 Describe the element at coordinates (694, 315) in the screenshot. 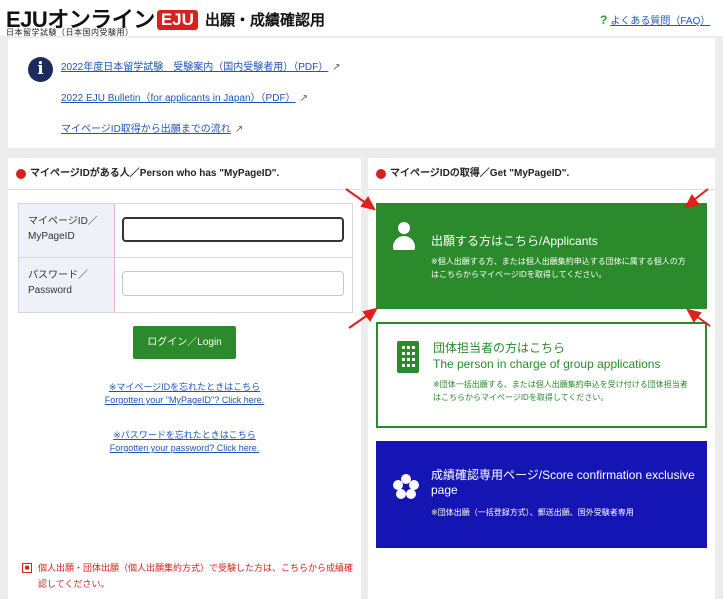

I see `arrow-bottom-right-head` at that location.